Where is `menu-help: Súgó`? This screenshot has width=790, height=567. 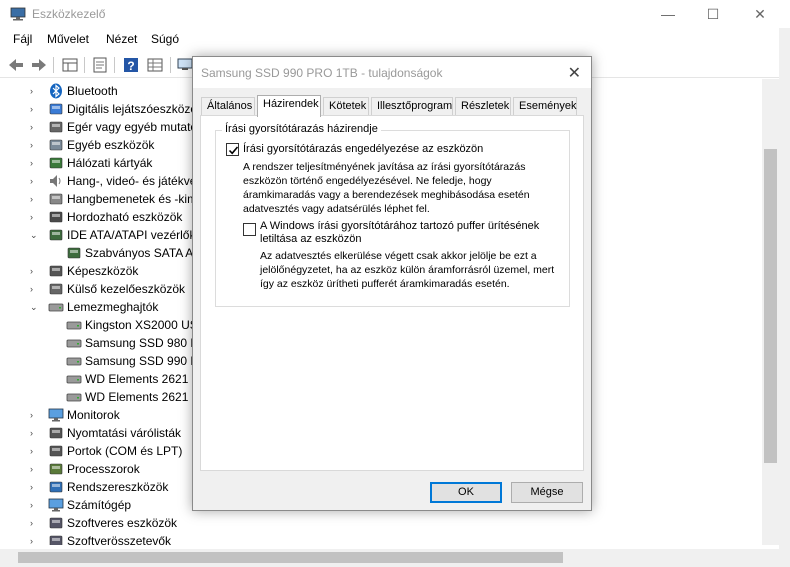 menu-help: Súgó is located at coordinates (165, 39).